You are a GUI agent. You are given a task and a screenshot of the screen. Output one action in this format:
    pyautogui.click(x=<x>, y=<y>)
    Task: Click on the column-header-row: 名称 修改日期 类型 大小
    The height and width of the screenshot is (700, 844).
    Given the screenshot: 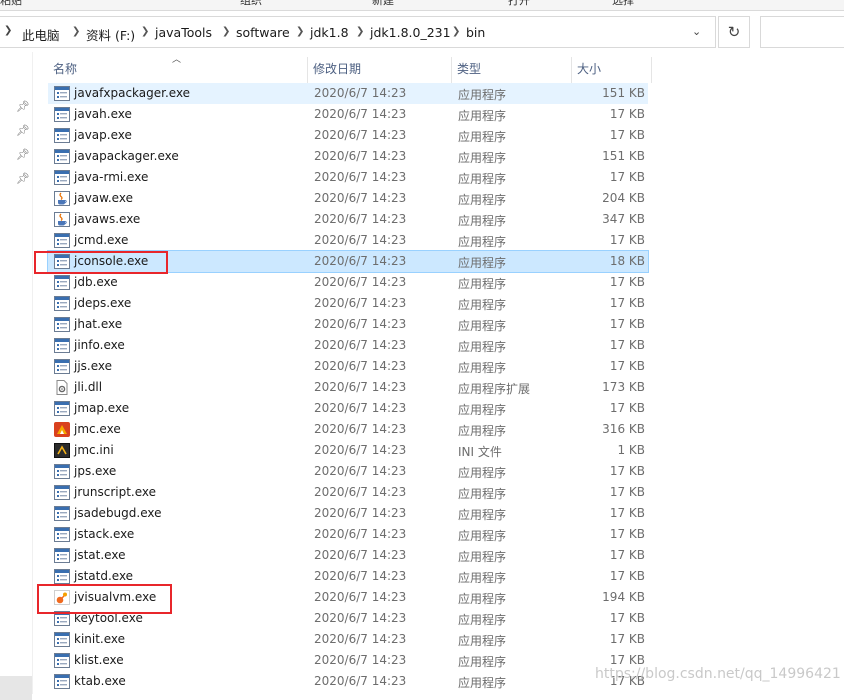 What is the action you would take?
    pyautogui.click(x=350, y=70)
    